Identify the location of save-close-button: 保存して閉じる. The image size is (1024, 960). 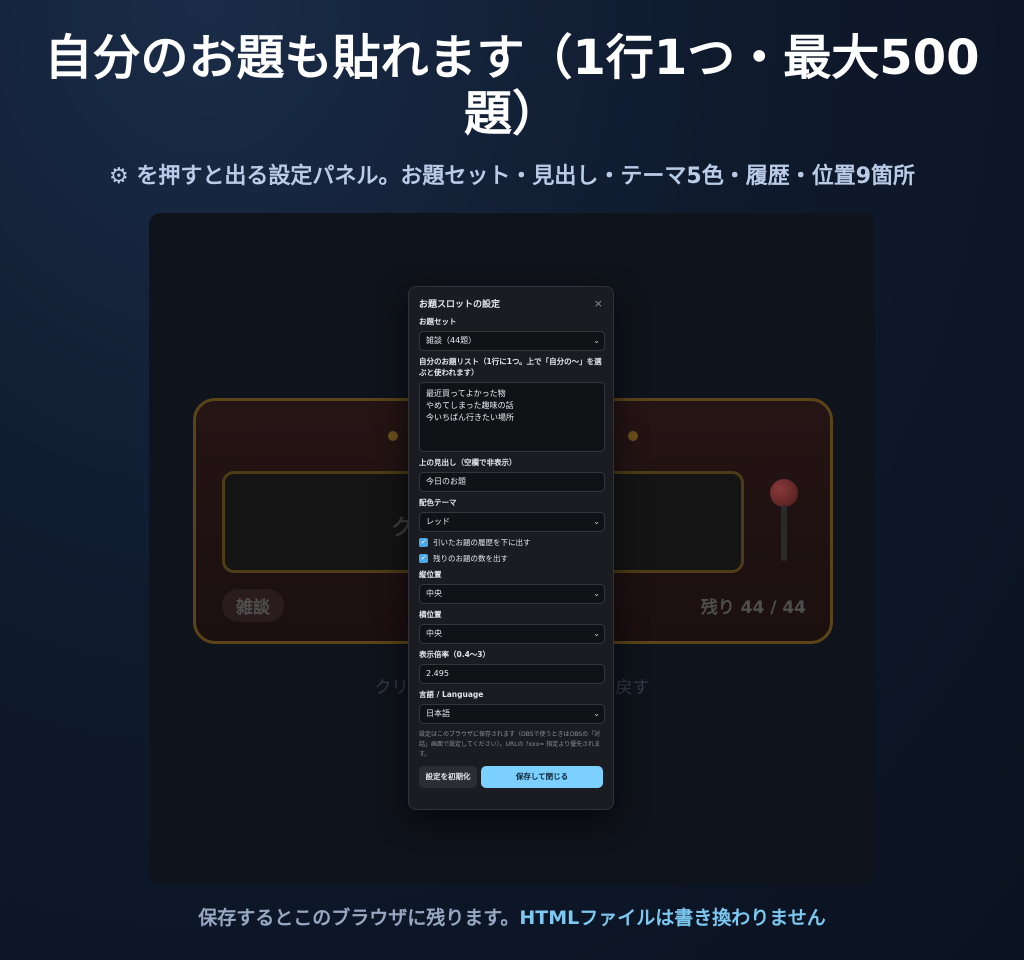
(542, 777).